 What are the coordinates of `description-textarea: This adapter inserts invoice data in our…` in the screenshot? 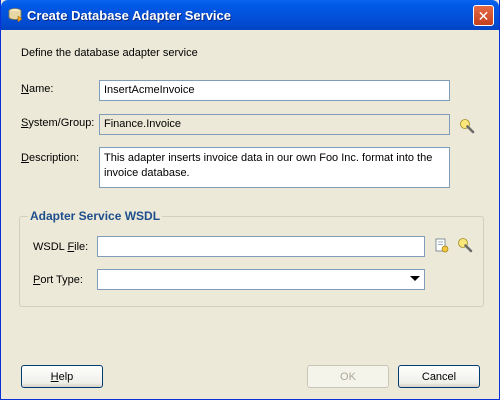 It's located at (274, 167).